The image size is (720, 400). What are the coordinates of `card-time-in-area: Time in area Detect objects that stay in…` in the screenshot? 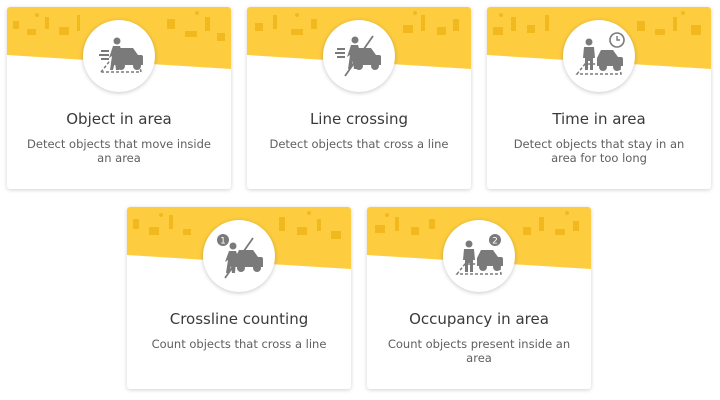 It's located at (599, 98).